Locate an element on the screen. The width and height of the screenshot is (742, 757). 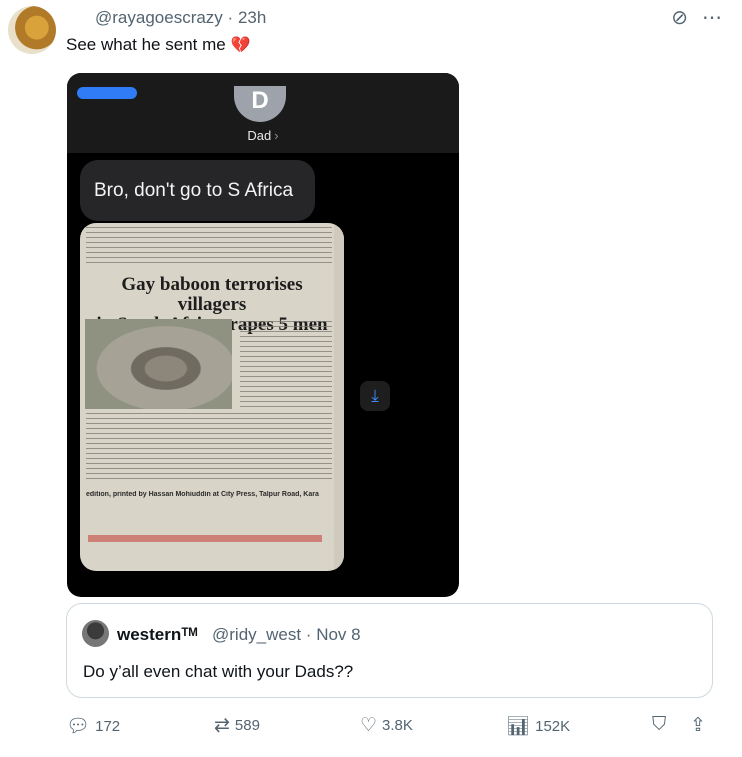
views-count: 152K is located at coordinates (553, 726).